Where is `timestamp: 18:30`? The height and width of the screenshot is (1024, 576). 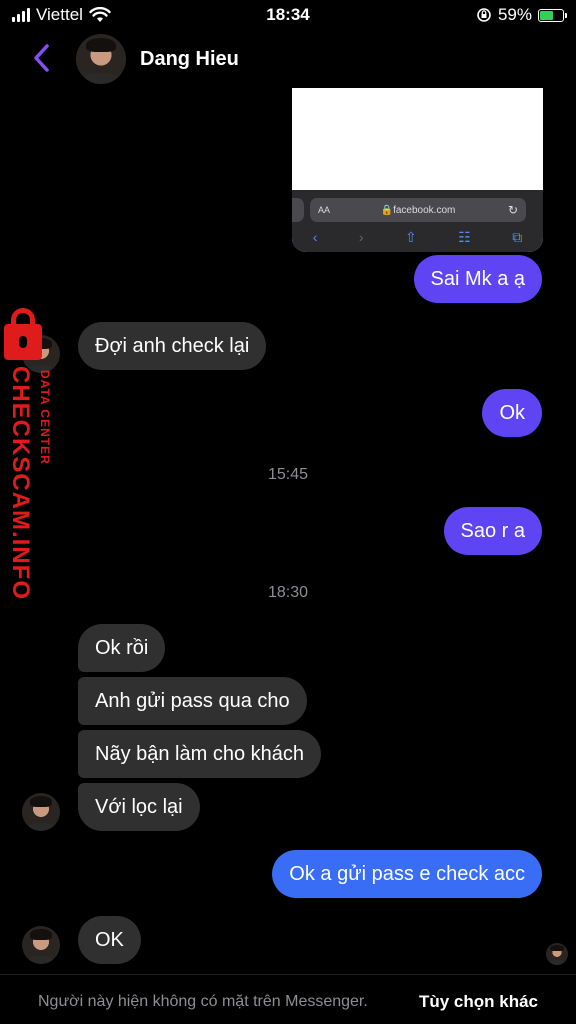 timestamp: 18:30 is located at coordinates (288, 592).